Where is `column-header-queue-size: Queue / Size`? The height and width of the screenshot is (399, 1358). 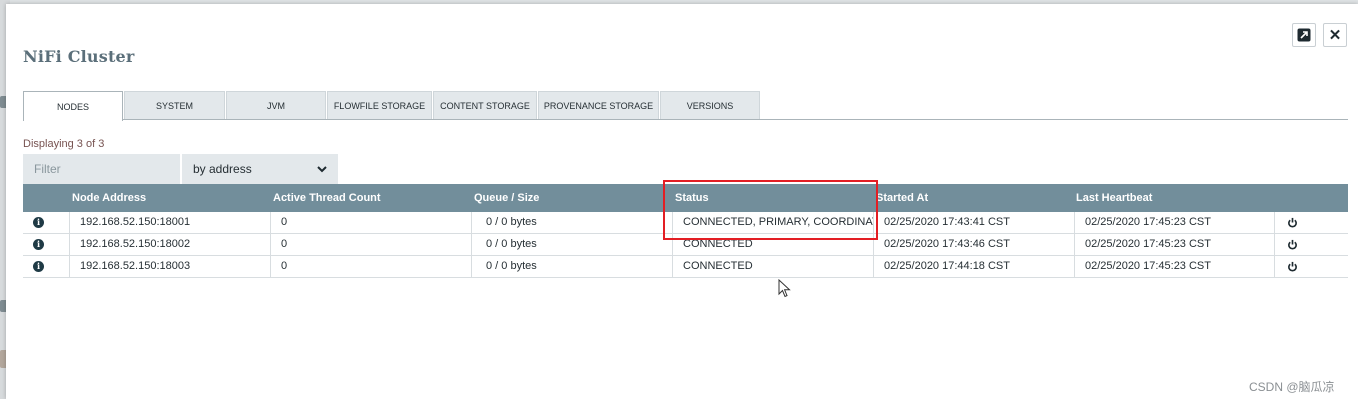 column-header-queue-size: Queue / Size is located at coordinates (506, 198).